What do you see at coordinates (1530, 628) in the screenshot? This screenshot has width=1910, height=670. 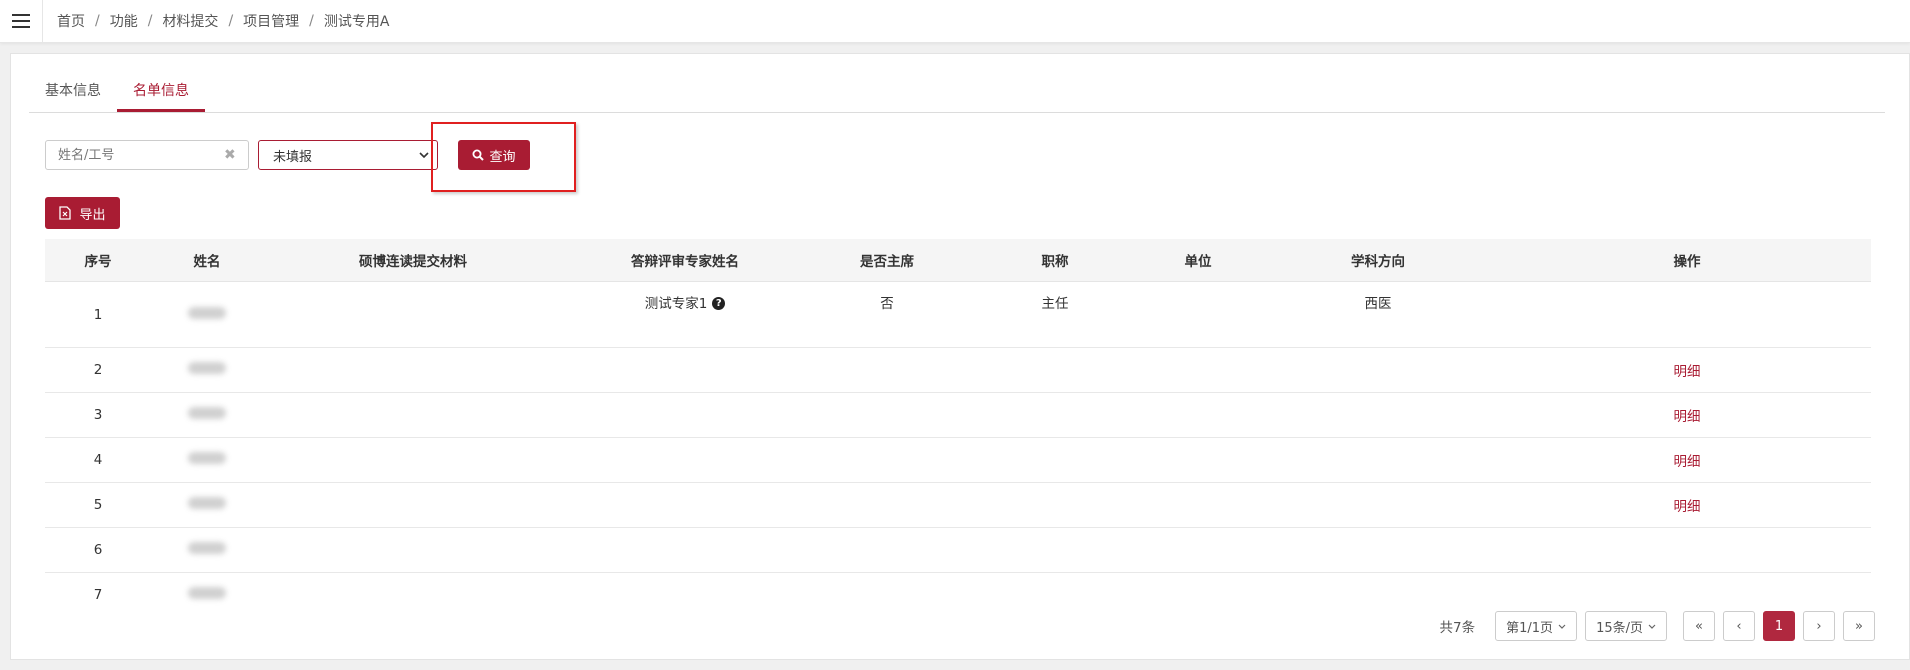 I see `page-info-label: 第1/1页` at bounding box center [1530, 628].